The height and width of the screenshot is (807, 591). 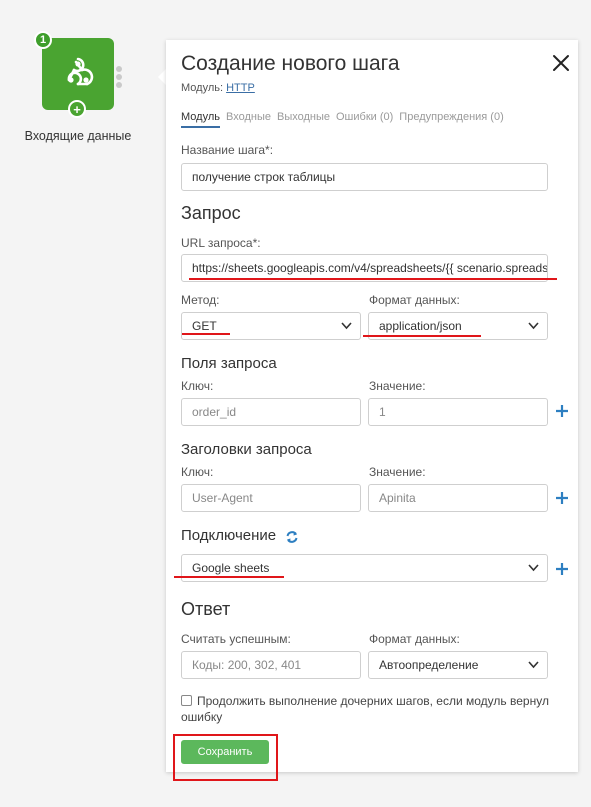 What do you see at coordinates (80, 71) in the screenshot?
I see `webhook-icon` at bounding box center [80, 71].